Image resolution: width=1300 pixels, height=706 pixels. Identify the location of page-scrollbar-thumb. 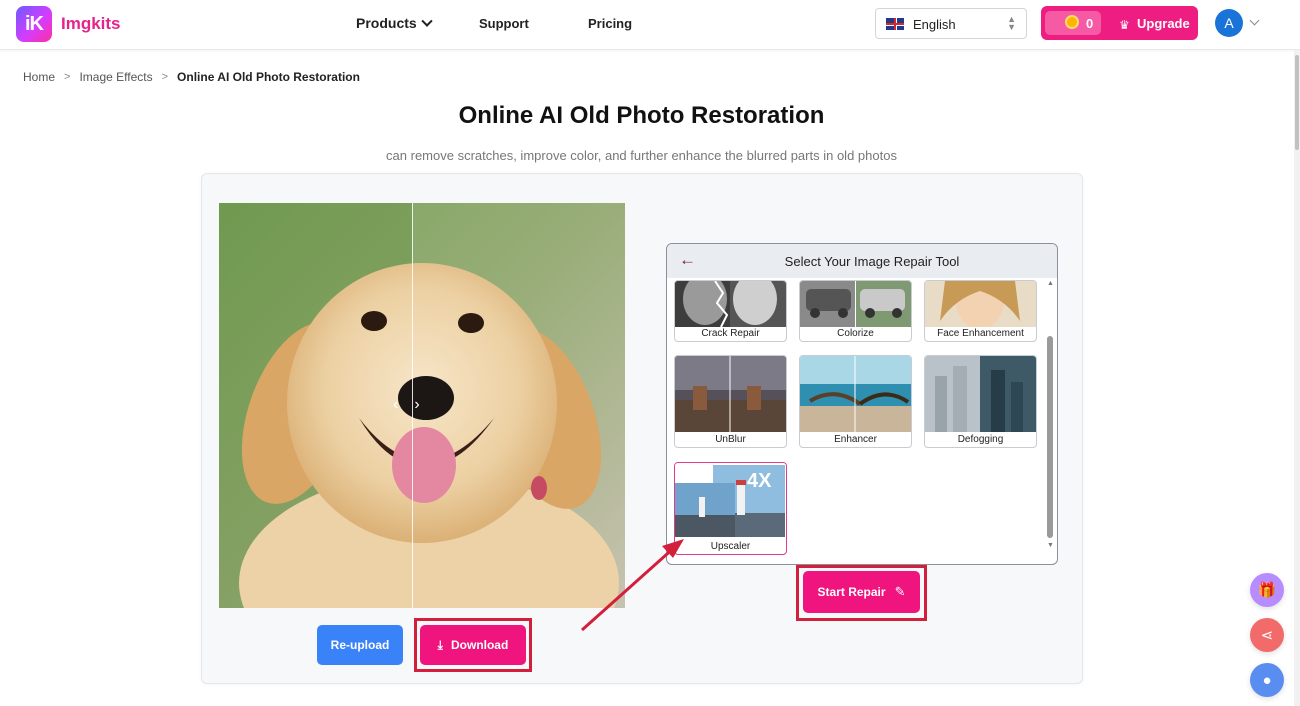
(1297, 102).